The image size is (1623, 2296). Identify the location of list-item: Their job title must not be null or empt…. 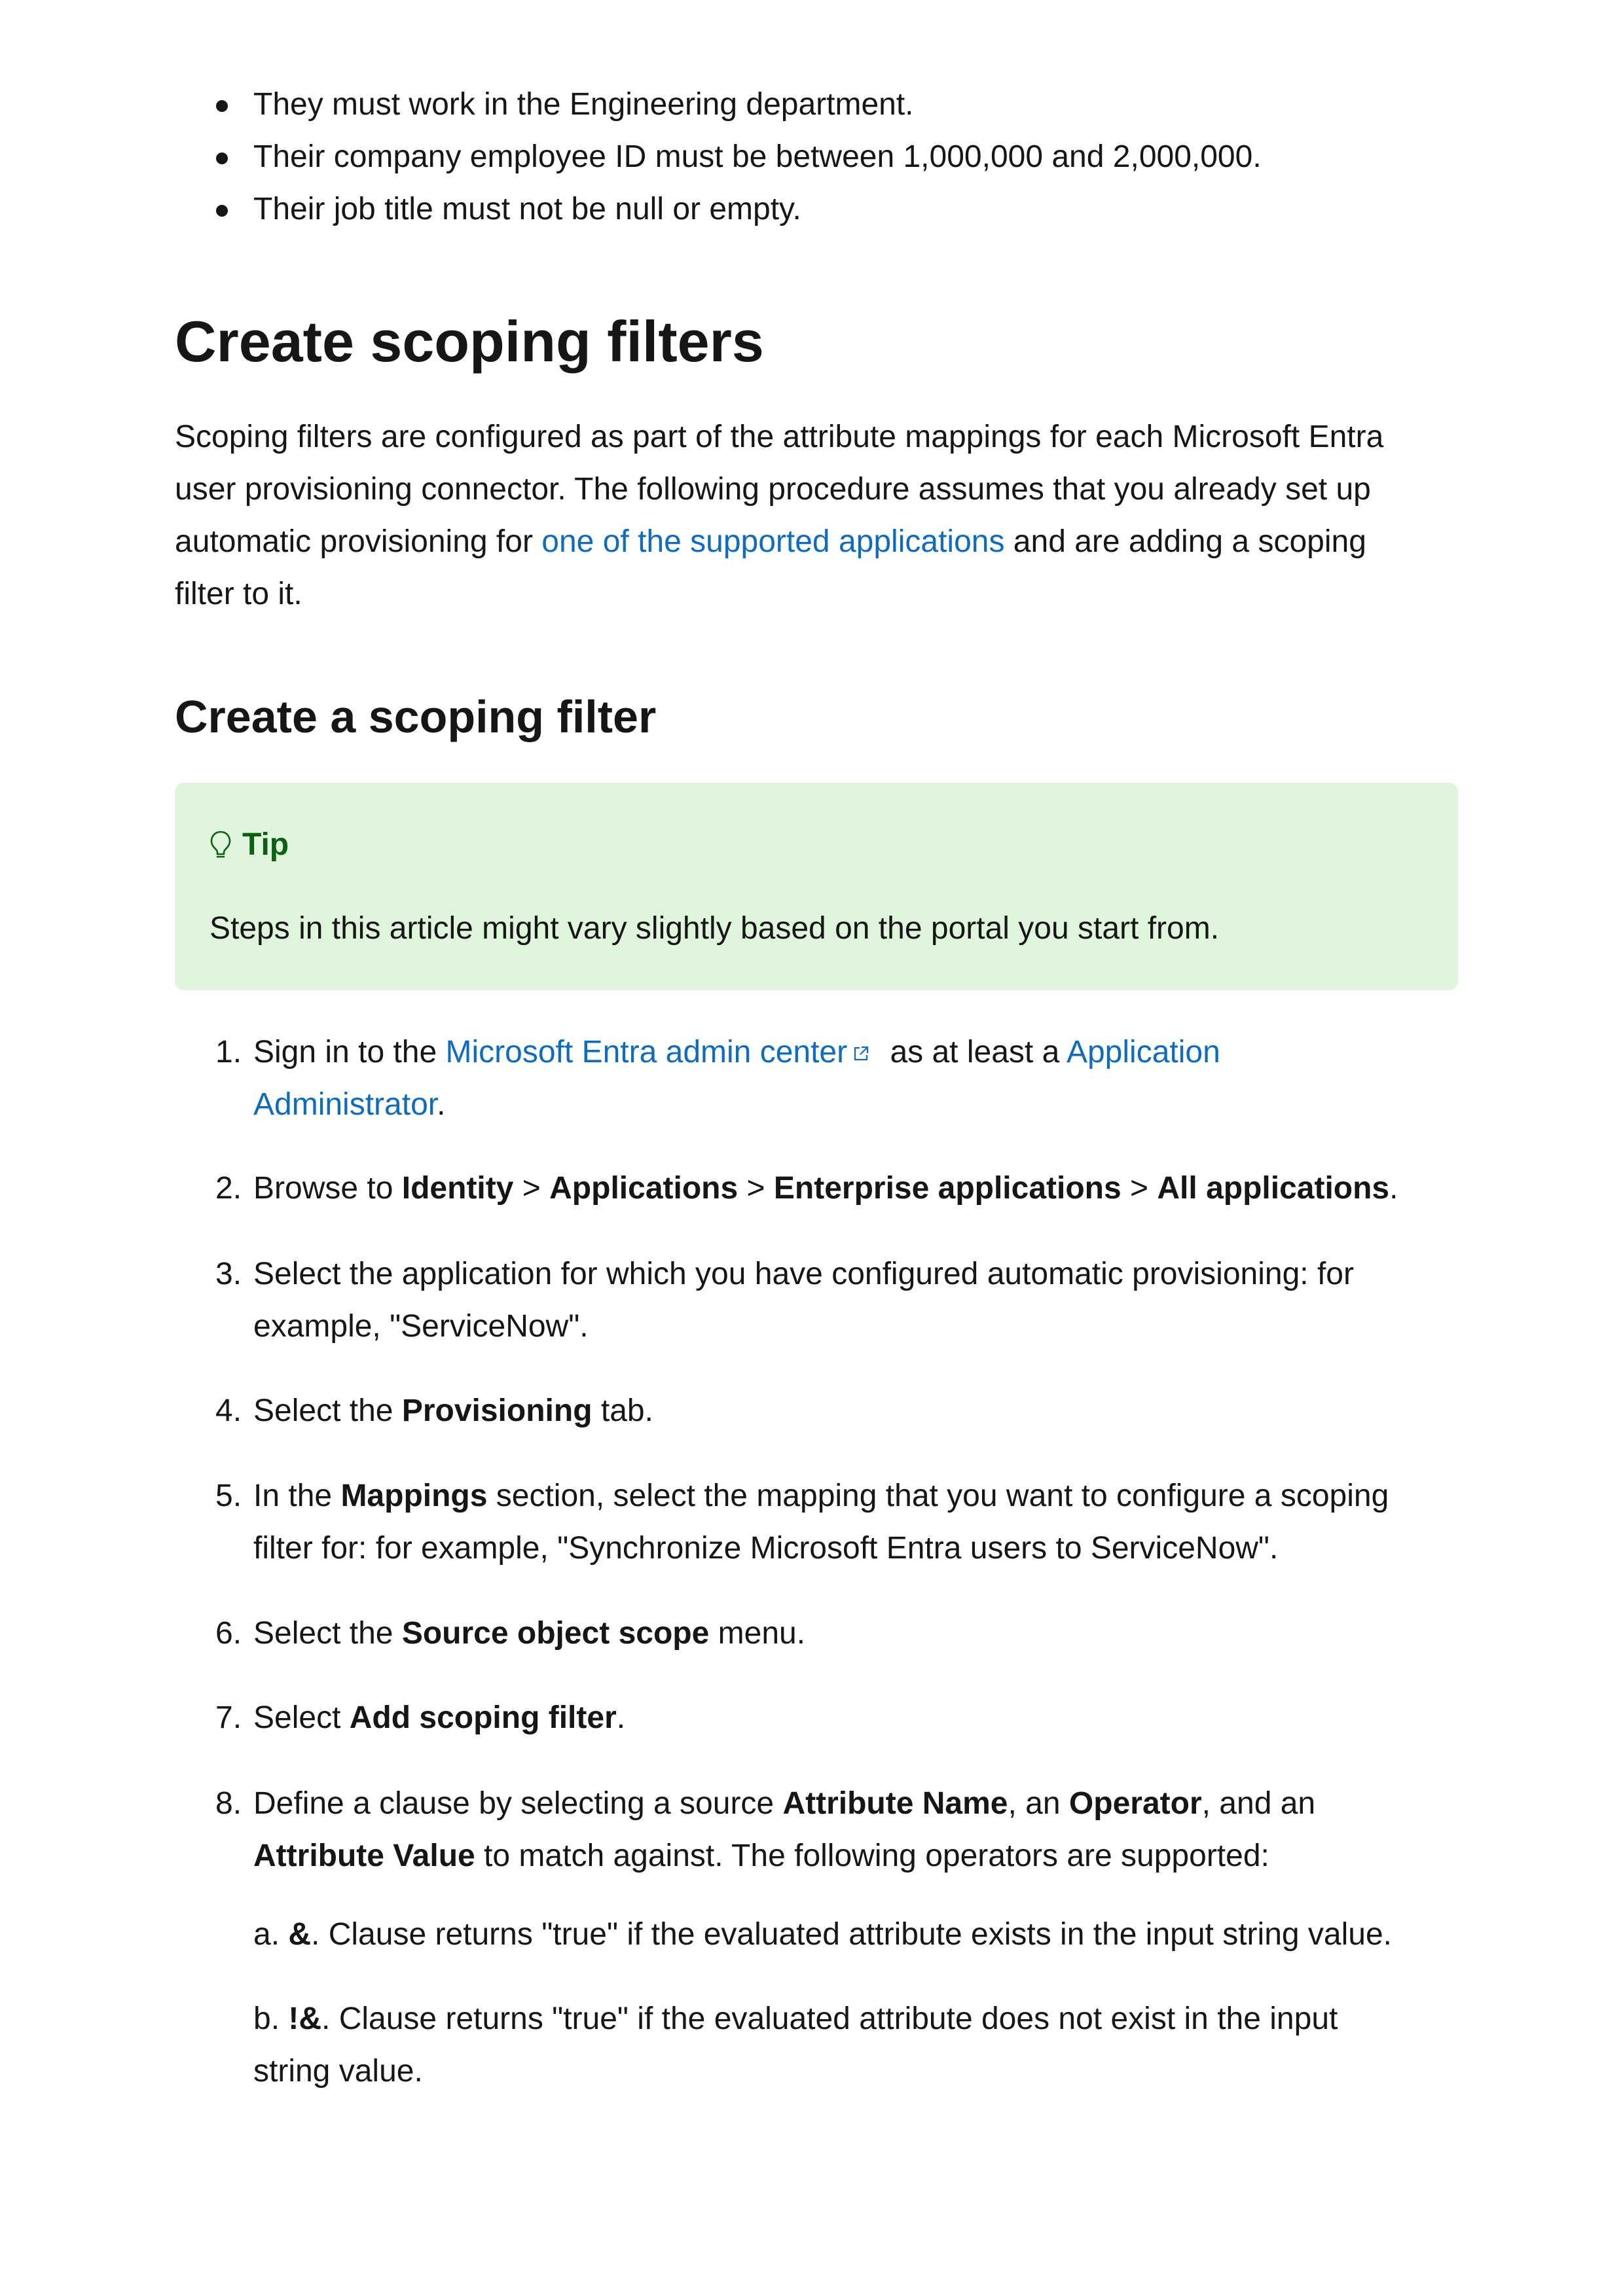
(718, 210).